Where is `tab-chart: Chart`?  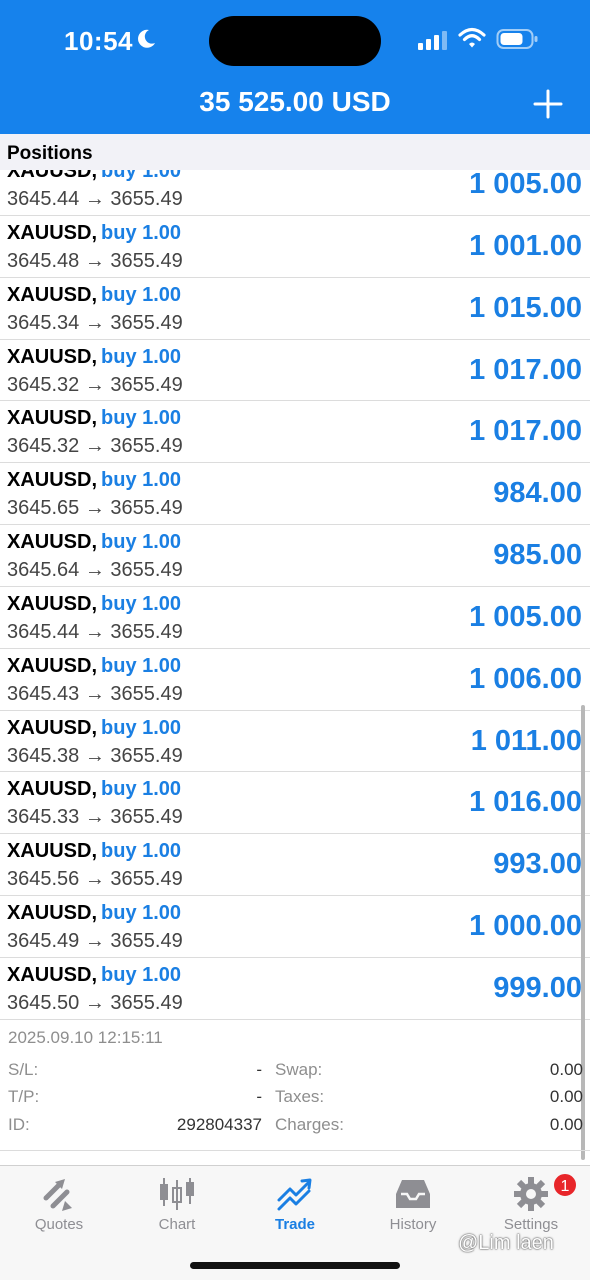
tab-chart: Chart is located at coordinates (177, 1206).